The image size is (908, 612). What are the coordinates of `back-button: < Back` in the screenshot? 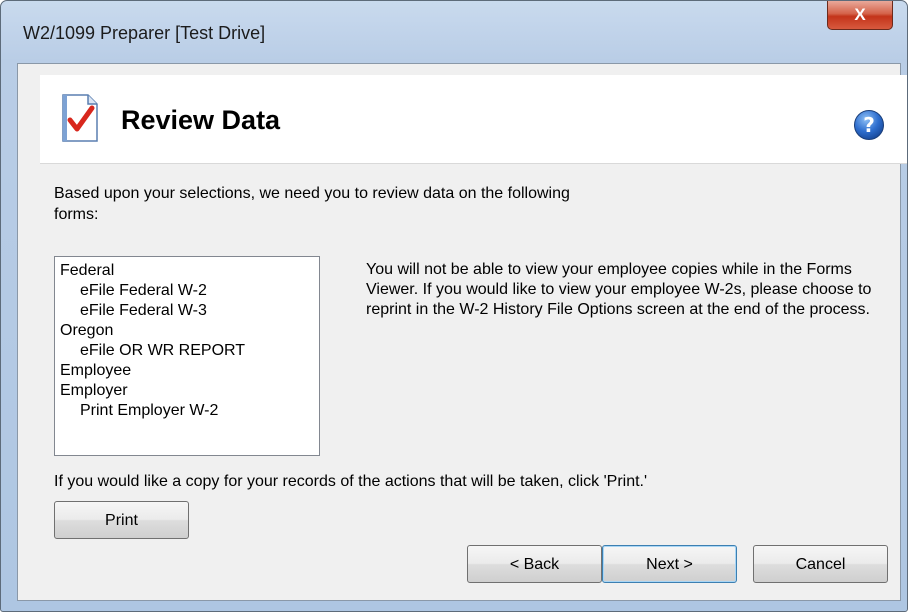 It's located at (534, 564).